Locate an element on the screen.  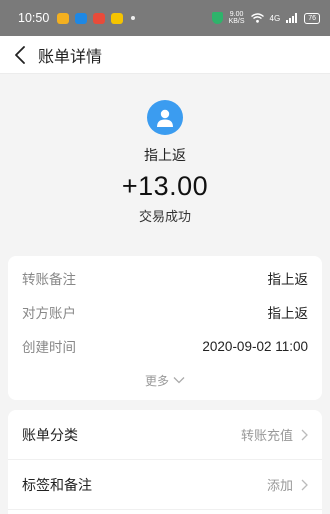
detail-label: 对方账户 is located at coordinates (49, 314).